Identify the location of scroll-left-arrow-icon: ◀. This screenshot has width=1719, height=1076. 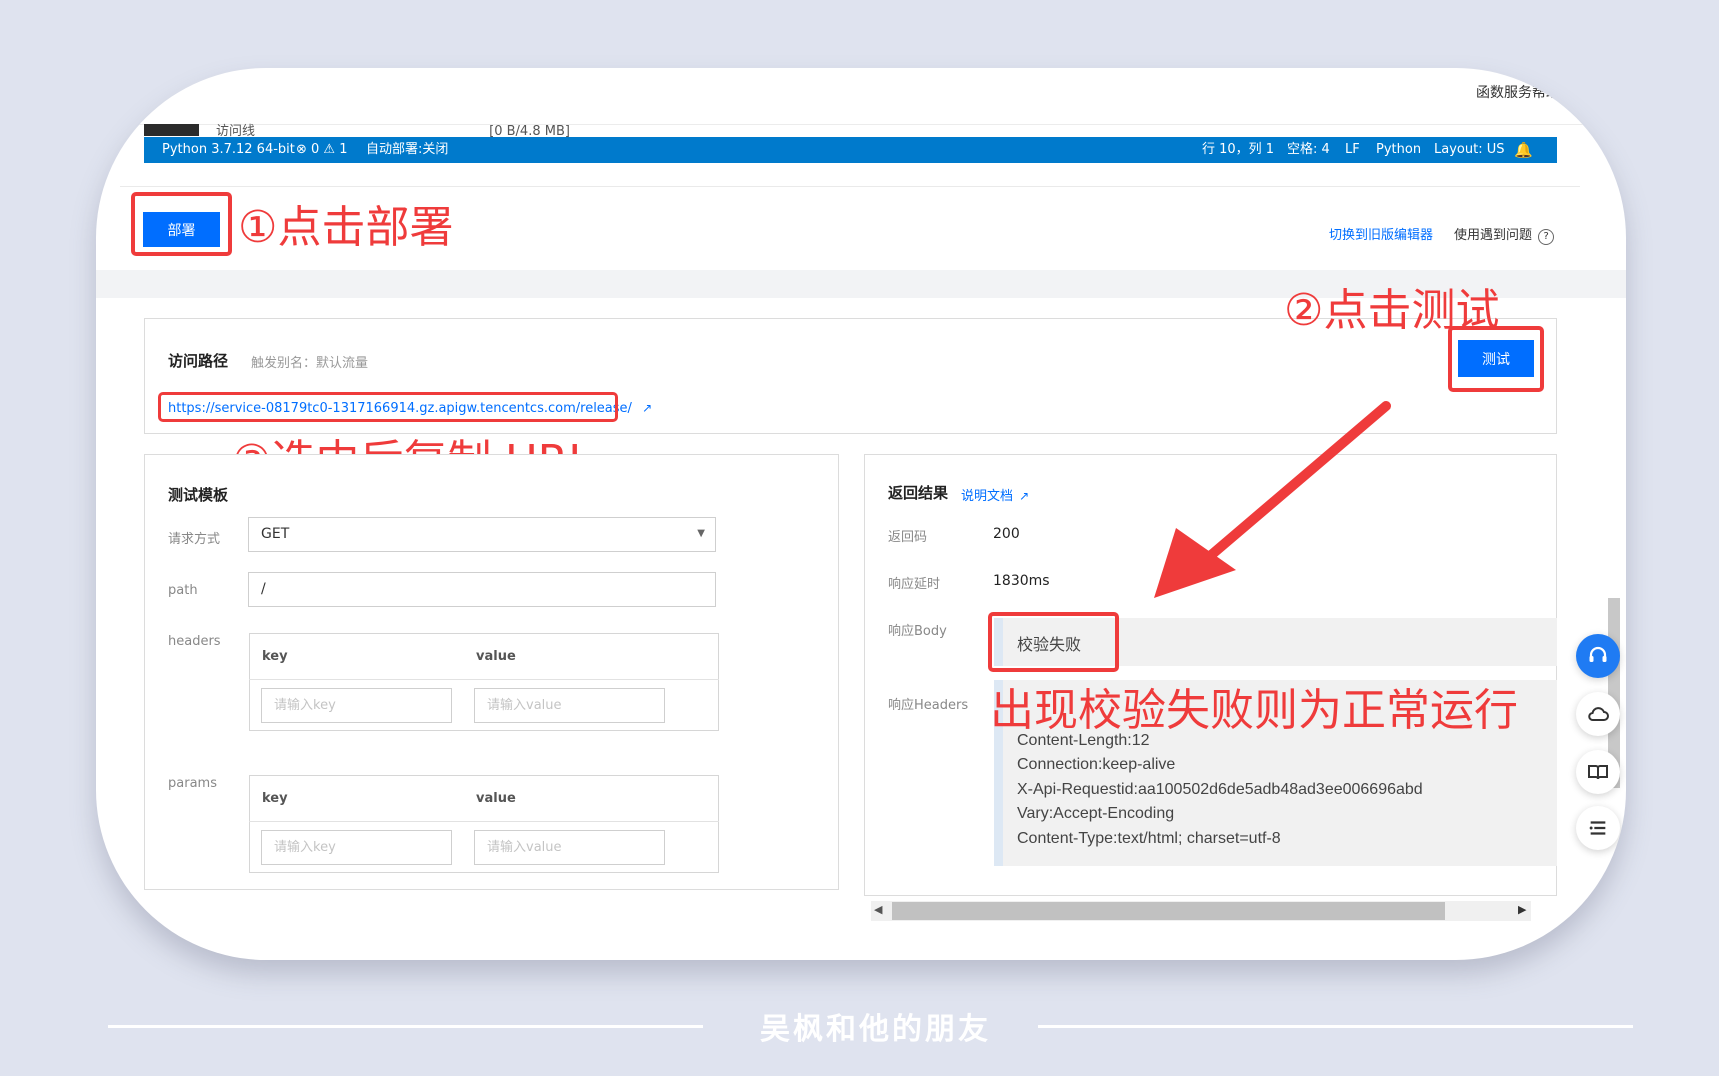
(878, 909).